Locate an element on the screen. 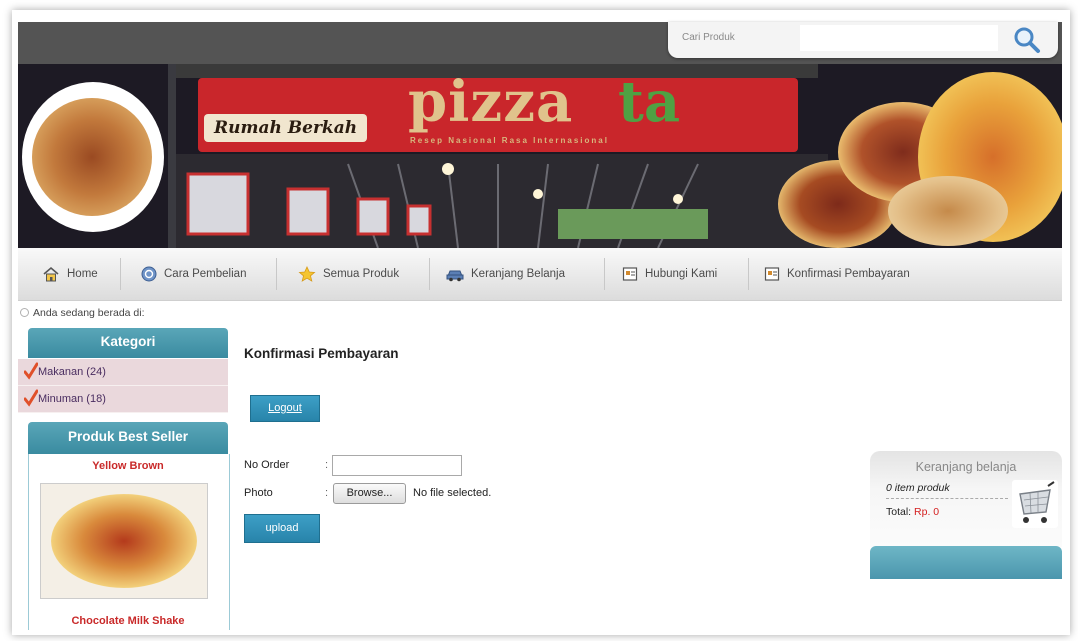 This screenshot has height=641, width=1078. bestseller-heading: Produk Best Seller is located at coordinates (128, 438).